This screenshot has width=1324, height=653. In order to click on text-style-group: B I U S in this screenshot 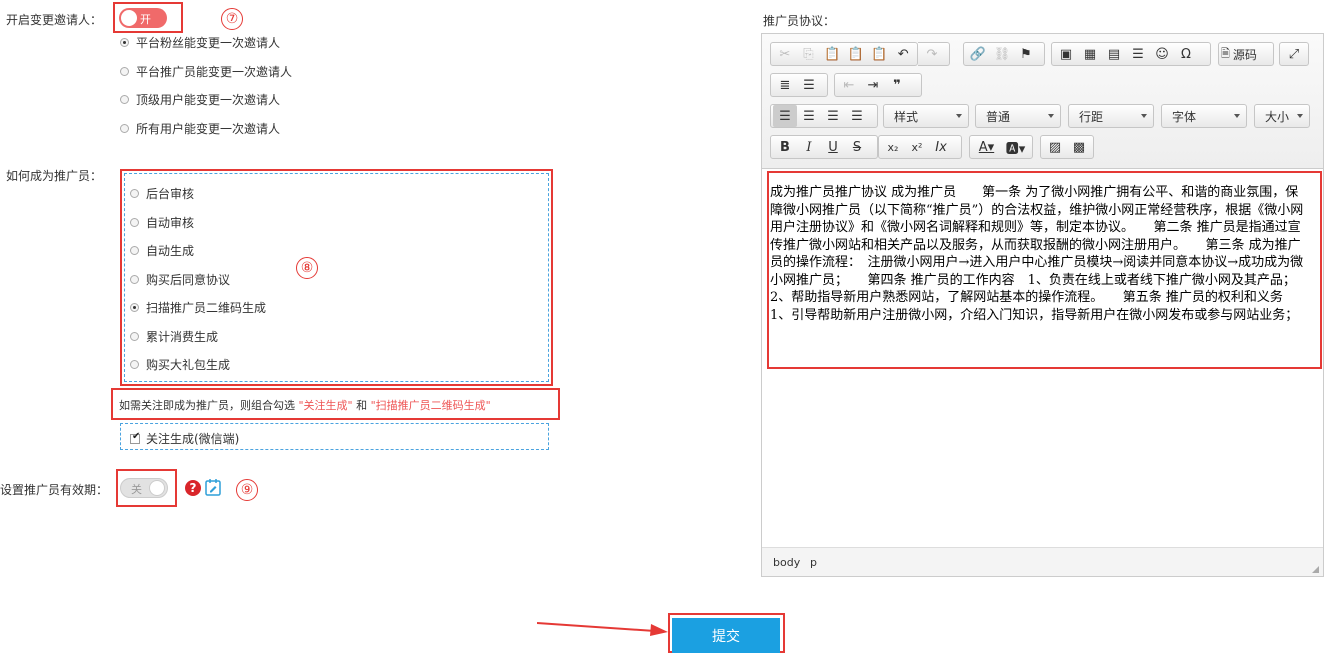, I will do `click(824, 147)`.